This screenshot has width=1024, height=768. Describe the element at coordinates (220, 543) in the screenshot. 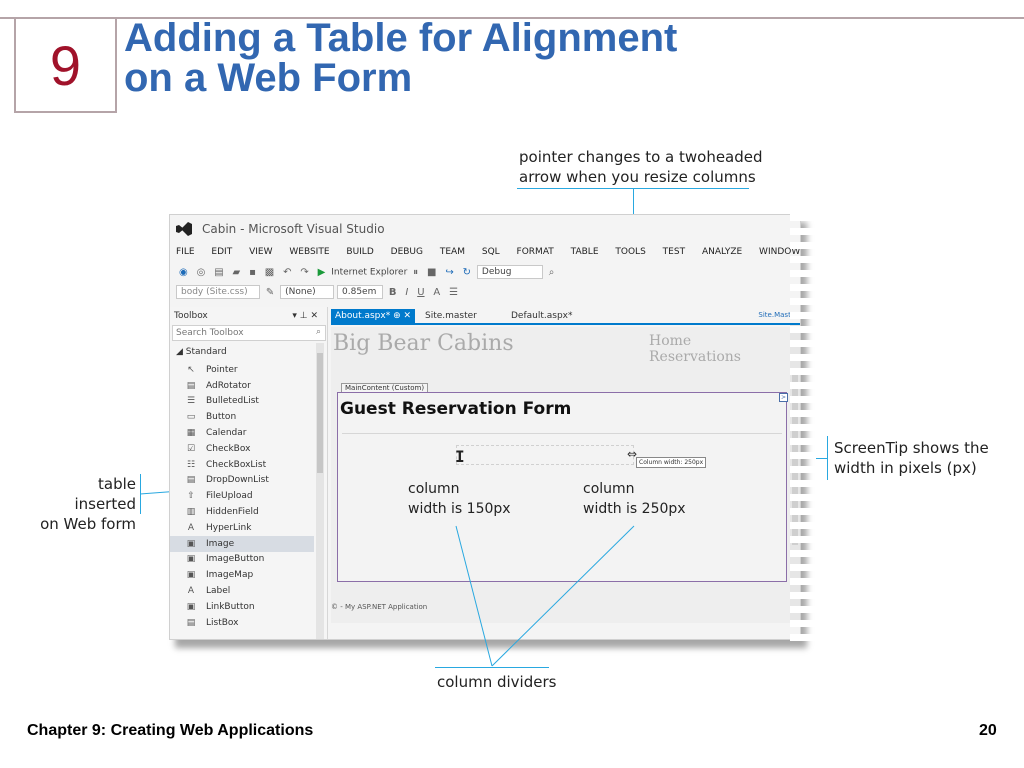

I see `toolbox-item-label: Image` at that location.